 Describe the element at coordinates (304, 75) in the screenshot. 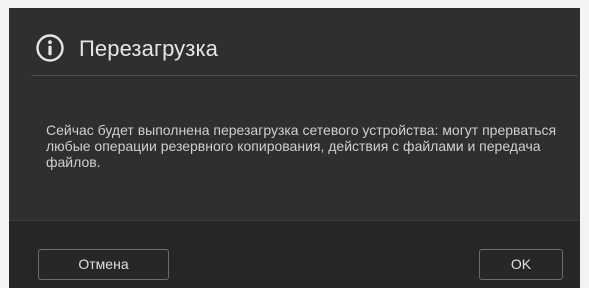

I see `header-divider` at that location.